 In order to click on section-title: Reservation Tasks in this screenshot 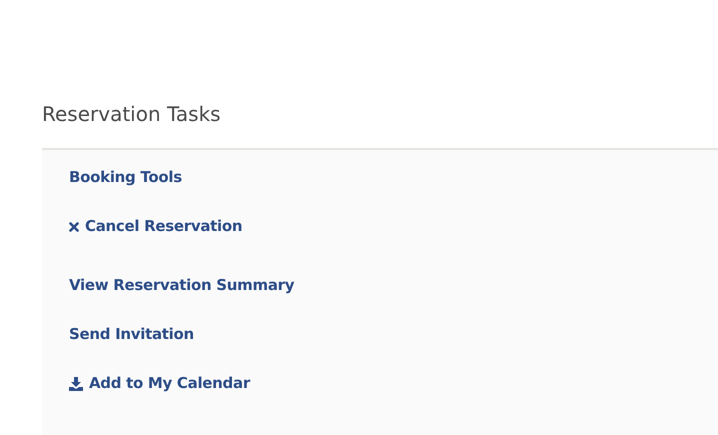, I will do `click(132, 114)`.